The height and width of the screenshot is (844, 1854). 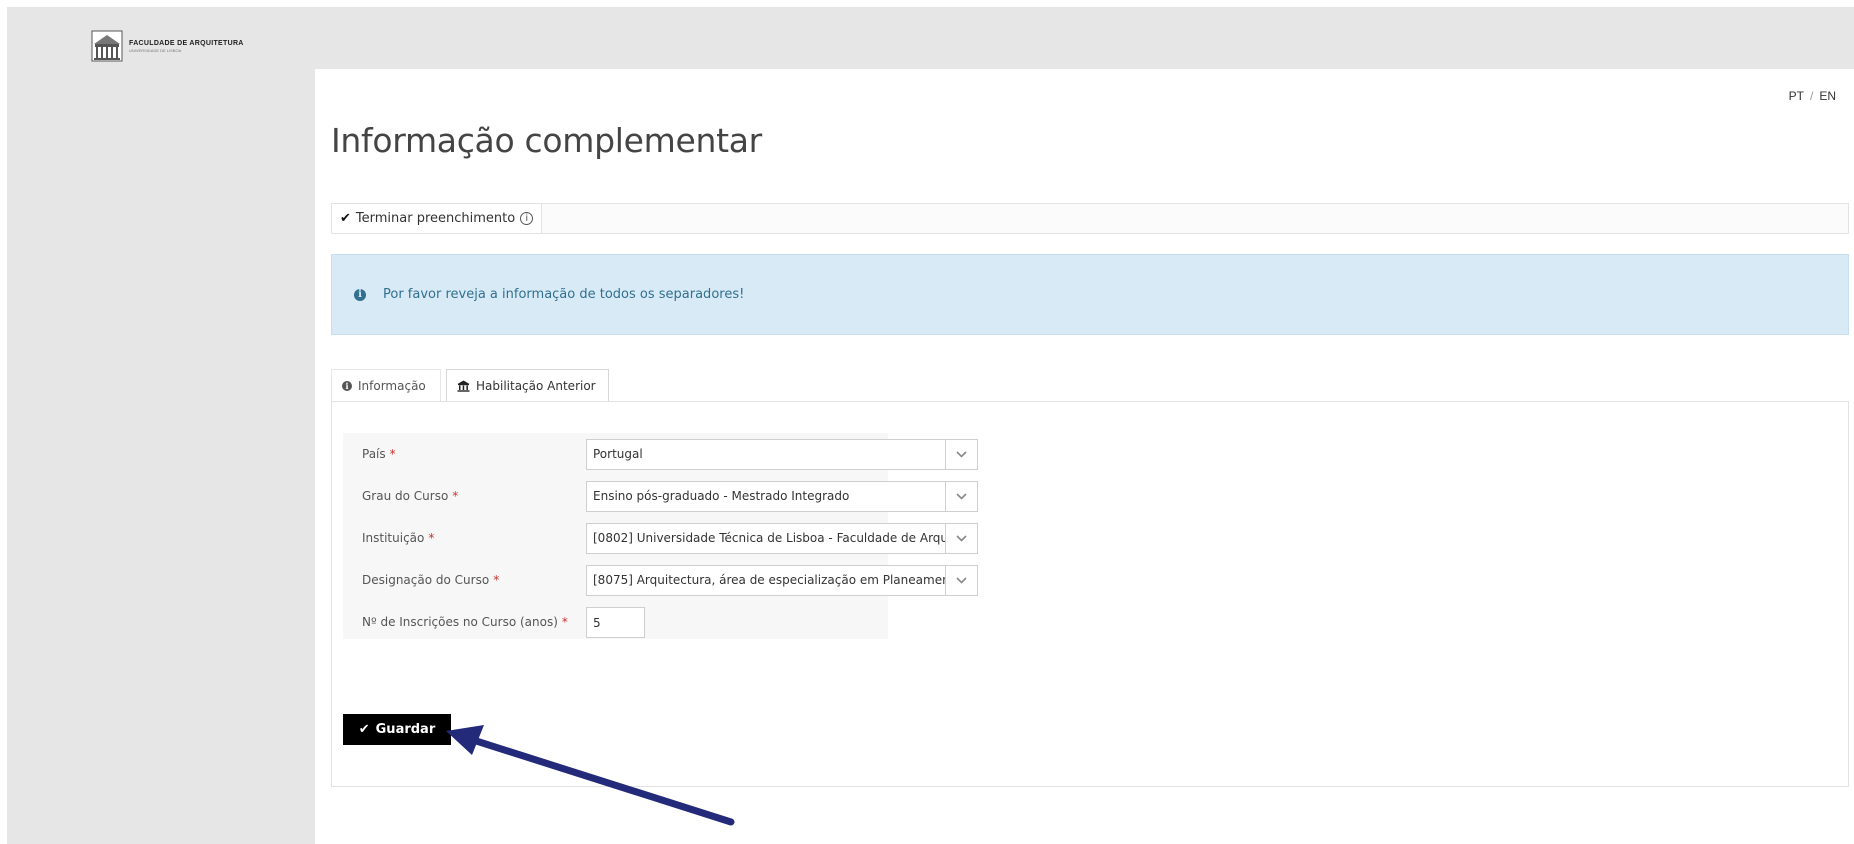 I want to click on logo-title: FACULDADE DE ARQUITETURA, so click(x=186, y=43).